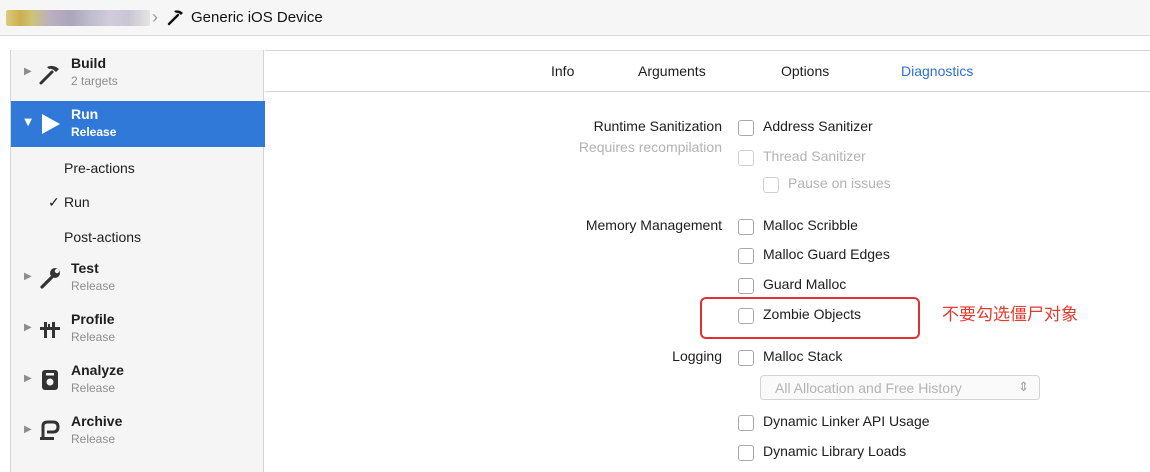 The image size is (1150, 472). I want to click on analyze-icon, so click(50, 380).